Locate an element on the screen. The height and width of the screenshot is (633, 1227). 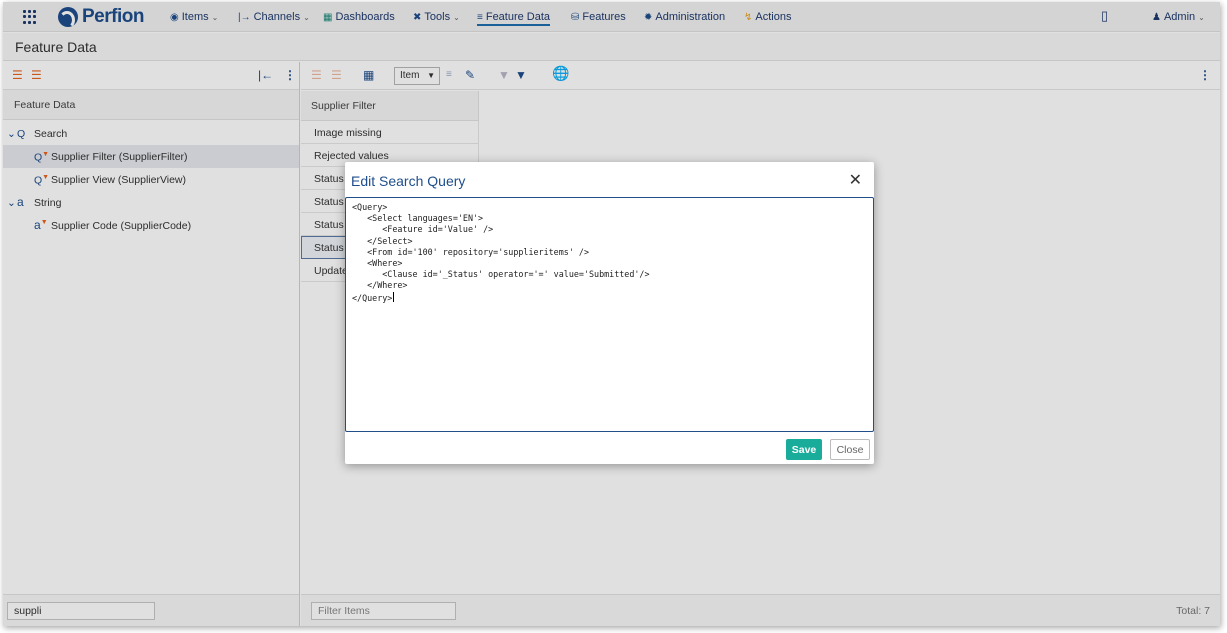
code-line: <Feature id='Value' /> is located at coordinates (423, 229).